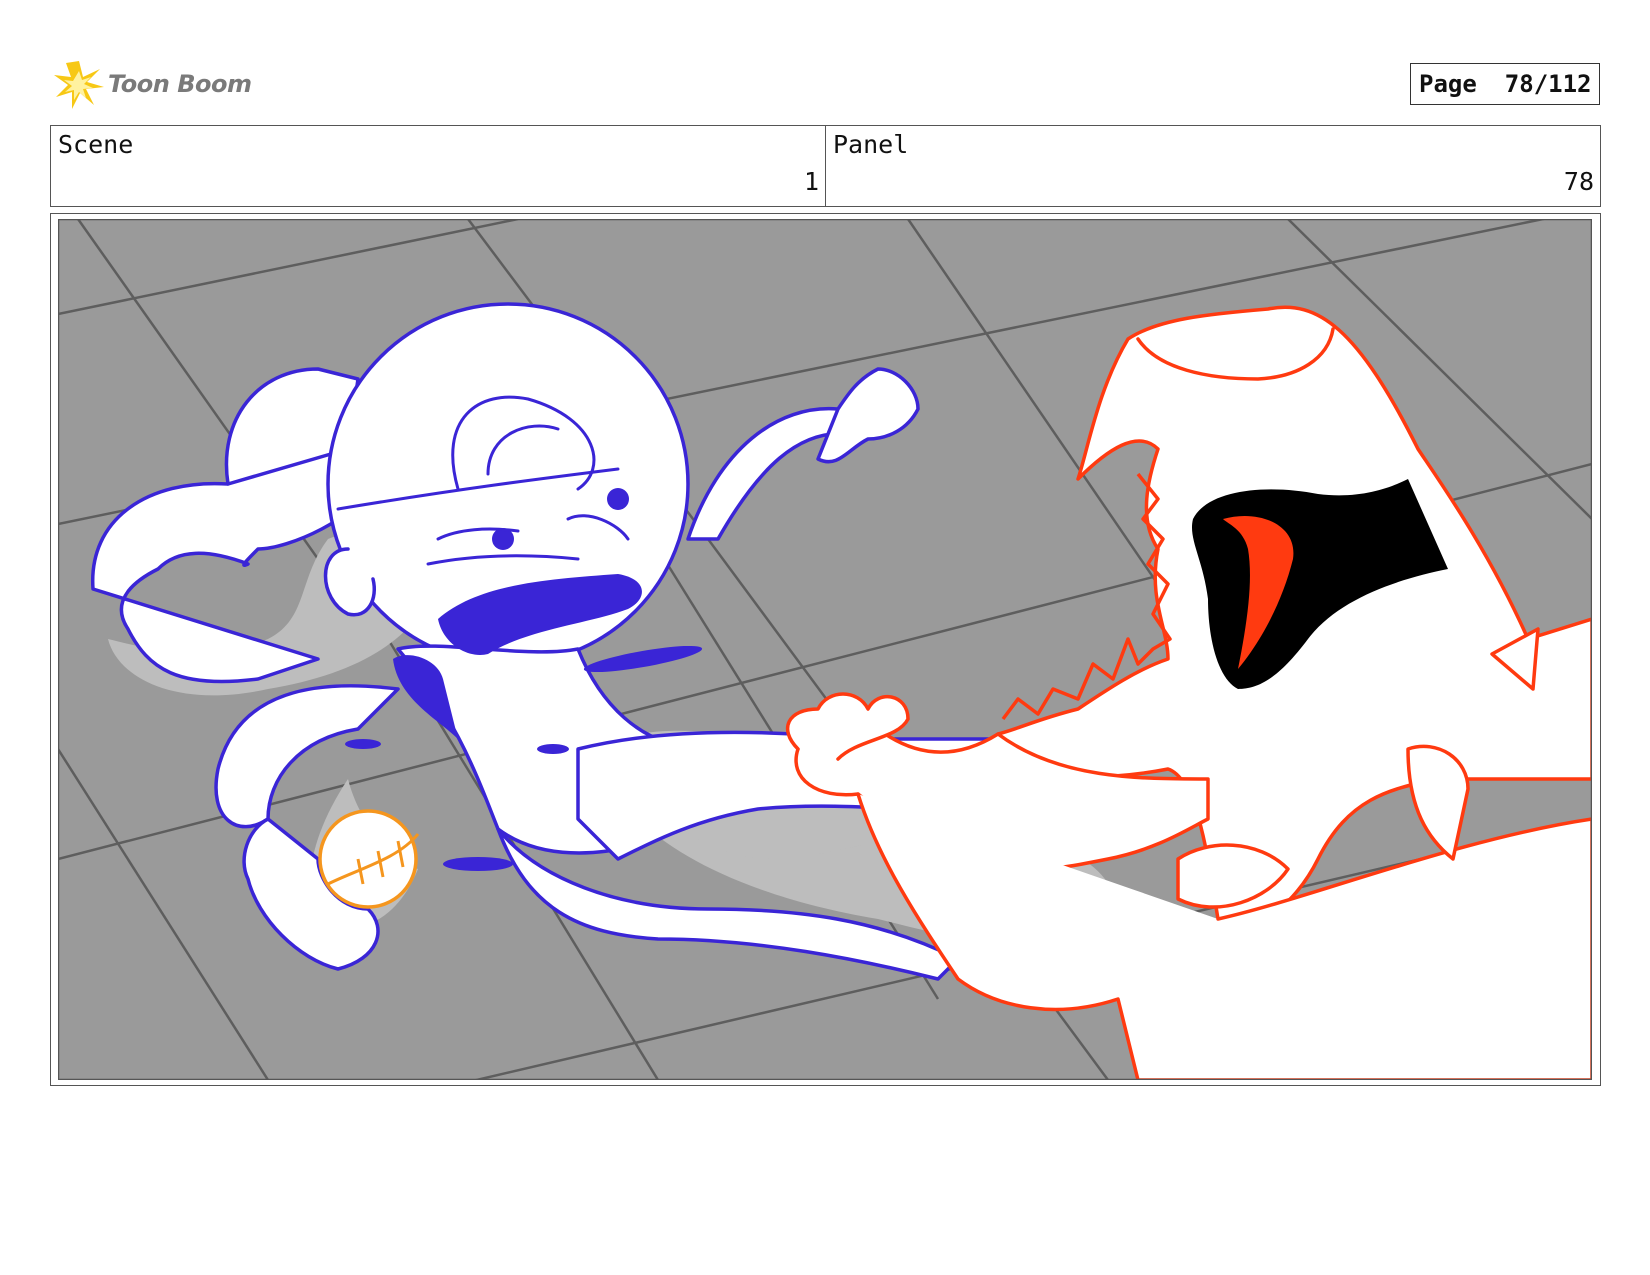  What do you see at coordinates (180, 84) in the screenshot?
I see `logo-wordmark: Toon Boom` at bounding box center [180, 84].